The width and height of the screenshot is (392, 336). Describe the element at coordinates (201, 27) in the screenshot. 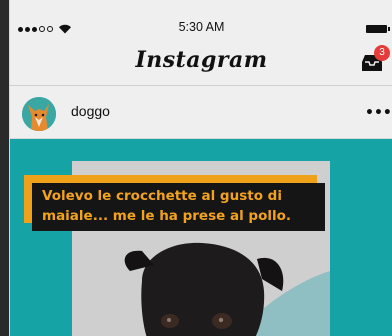

I see `status-time: 5:30 AM` at that location.